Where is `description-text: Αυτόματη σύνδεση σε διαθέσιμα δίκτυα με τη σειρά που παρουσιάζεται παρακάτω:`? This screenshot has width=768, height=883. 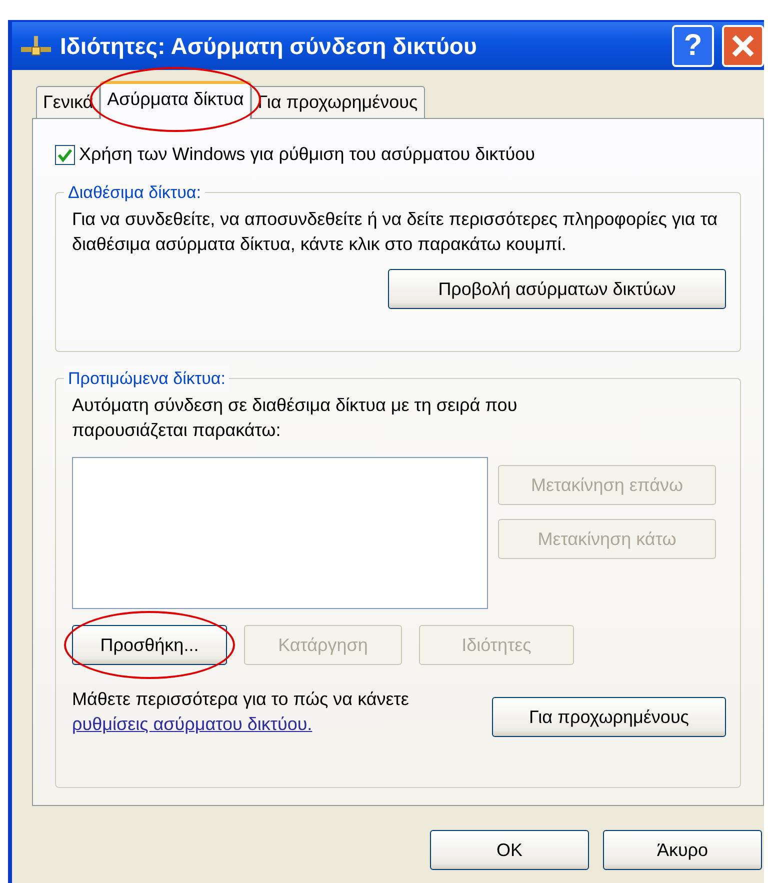
description-text: Αυτόματη σύνδεση σε διαθέσιμα δίκτυα με τη σειρά που παρουσιάζεται παρακάτω: is located at coordinates (295, 418).